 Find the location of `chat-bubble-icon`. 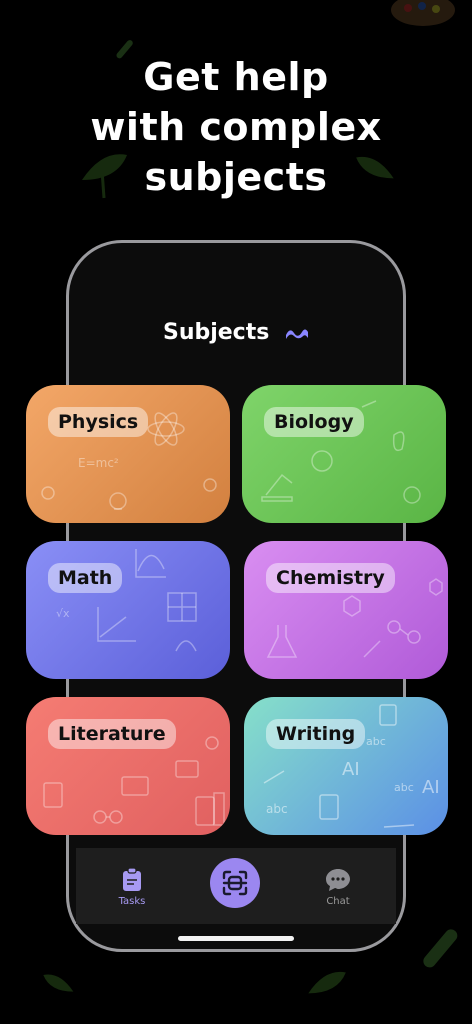

chat-bubble-icon is located at coordinates (338, 880).